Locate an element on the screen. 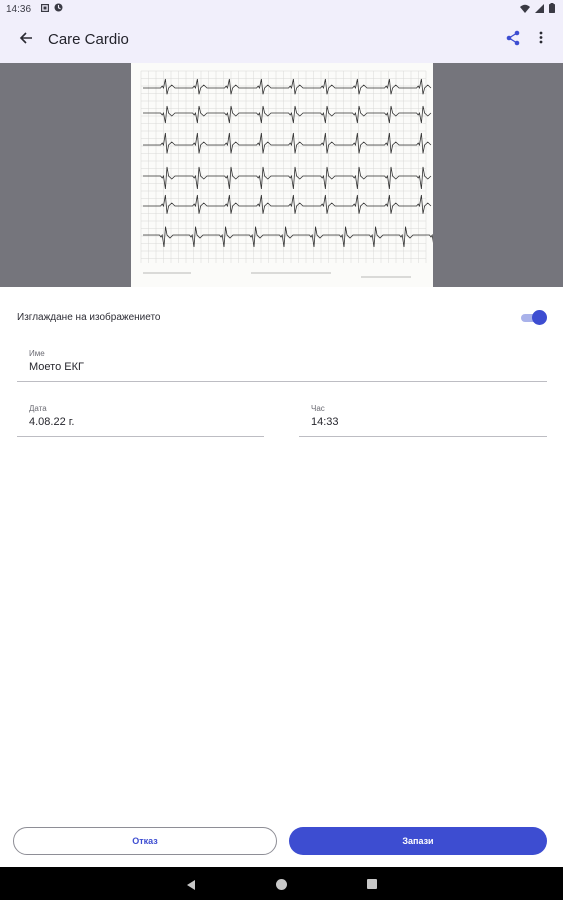  arrow-back-icon is located at coordinates (26, 40).